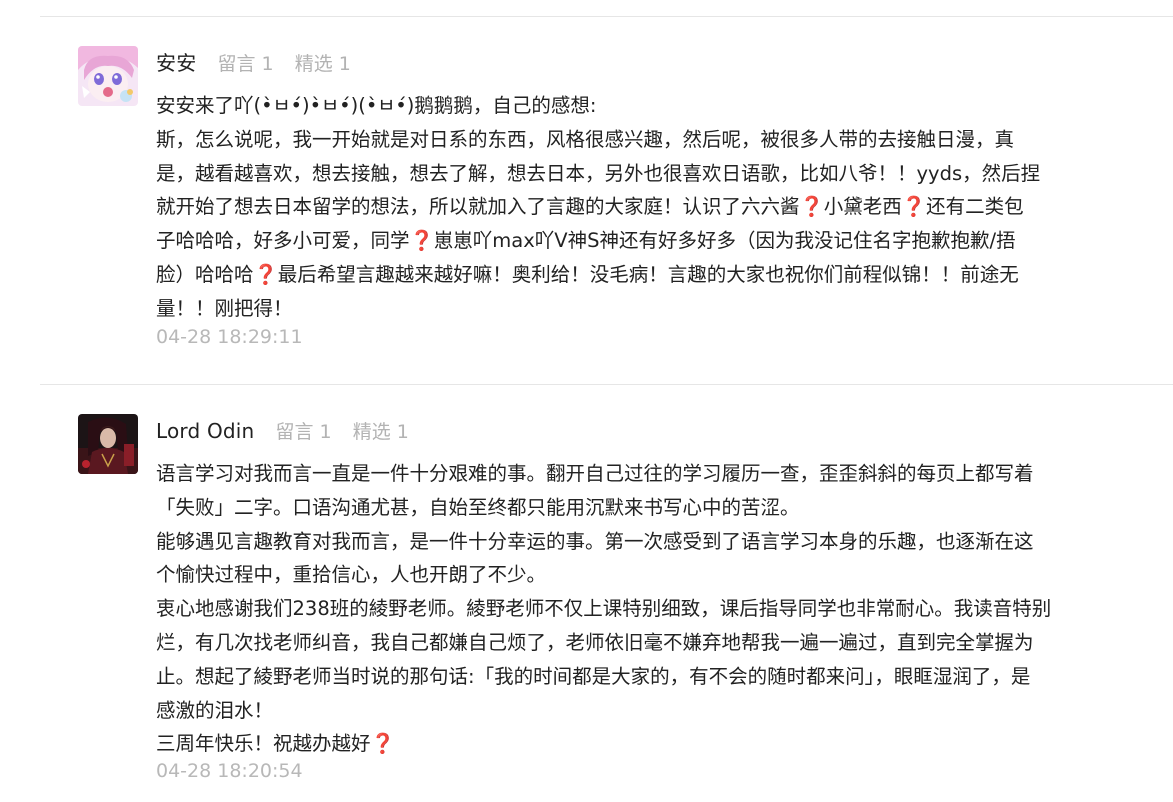 The width and height of the screenshot is (1173, 802). I want to click on username: Lord Odin, so click(205, 431).